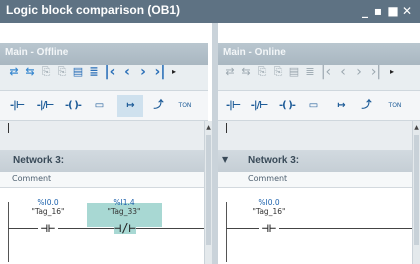 Image resolution: width=420 pixels, height=264 pixels. What do you see at coordinates (102, 161) in the screenshot?
I see `left-network-header: Network 3:` at bounding box center [102, 161].